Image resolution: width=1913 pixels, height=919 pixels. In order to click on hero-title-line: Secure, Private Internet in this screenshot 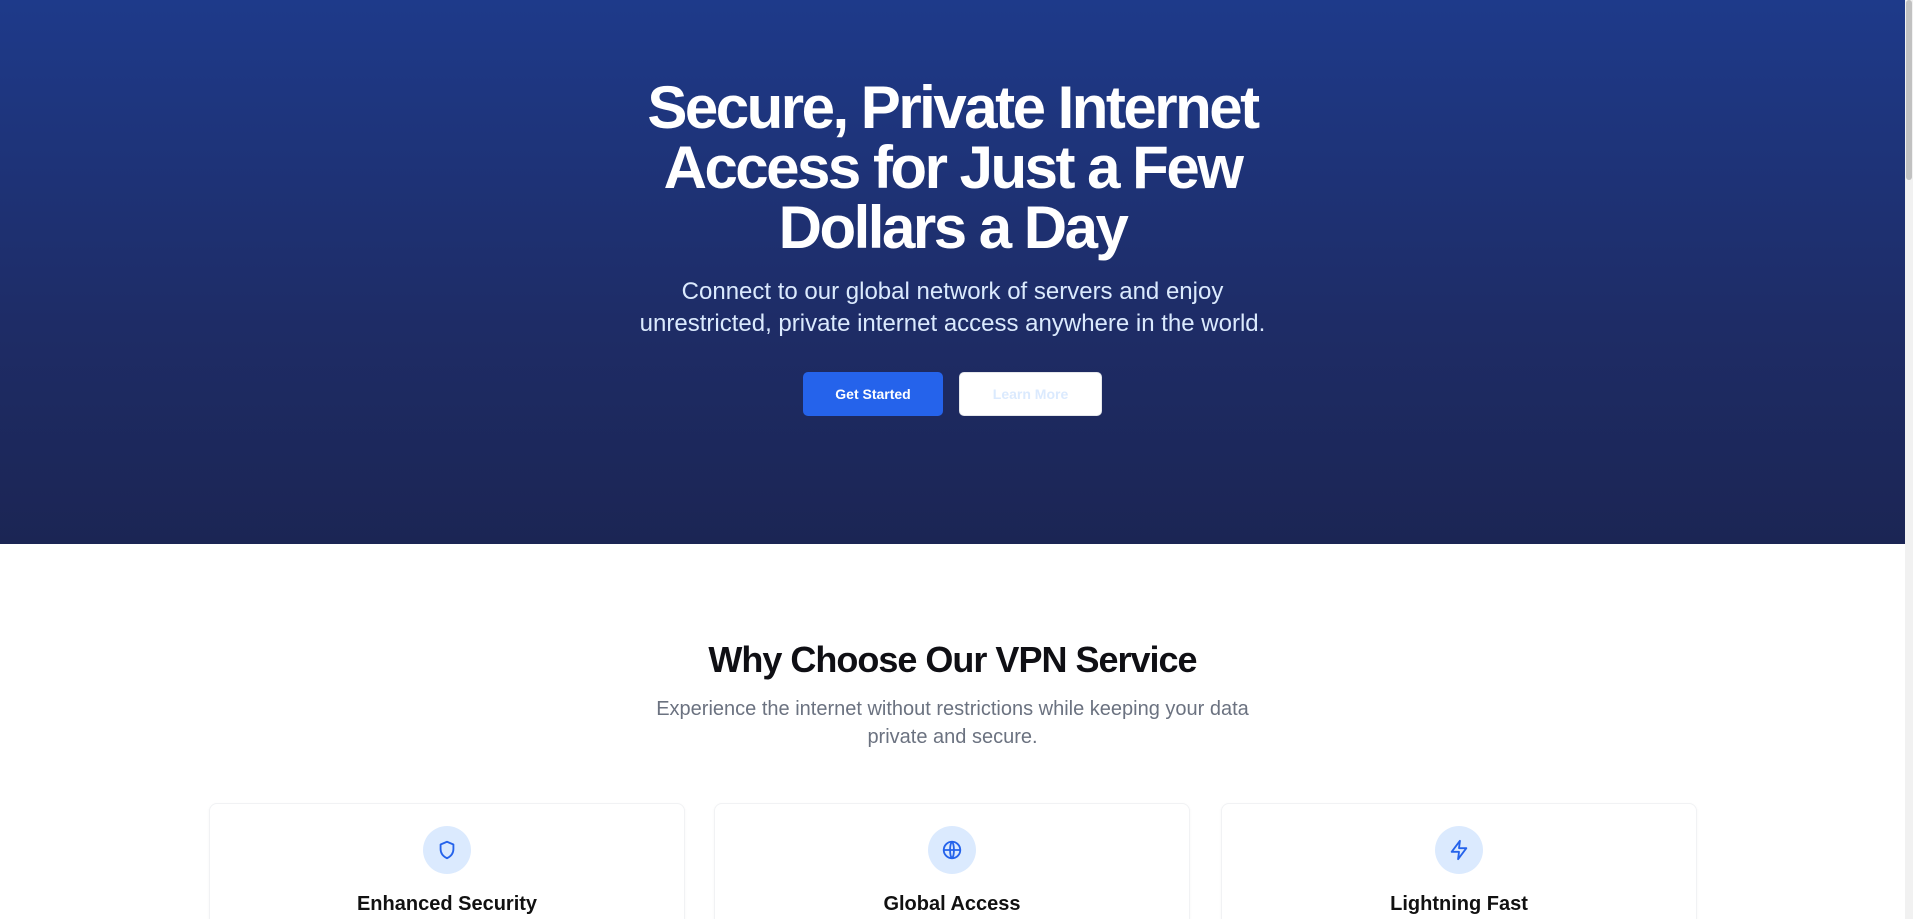, I will do `click(953, 107)`.